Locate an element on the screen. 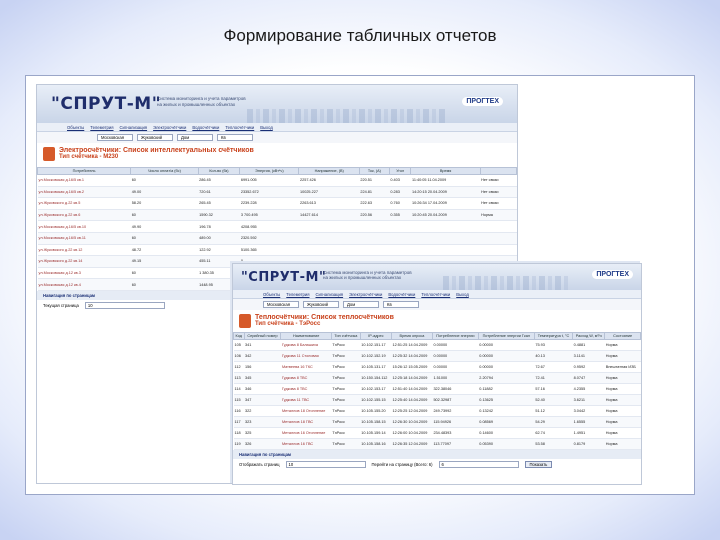 The height and width of the screenshot is (540, 720). current-page-input: 10 is located at coordinates (124, 305).